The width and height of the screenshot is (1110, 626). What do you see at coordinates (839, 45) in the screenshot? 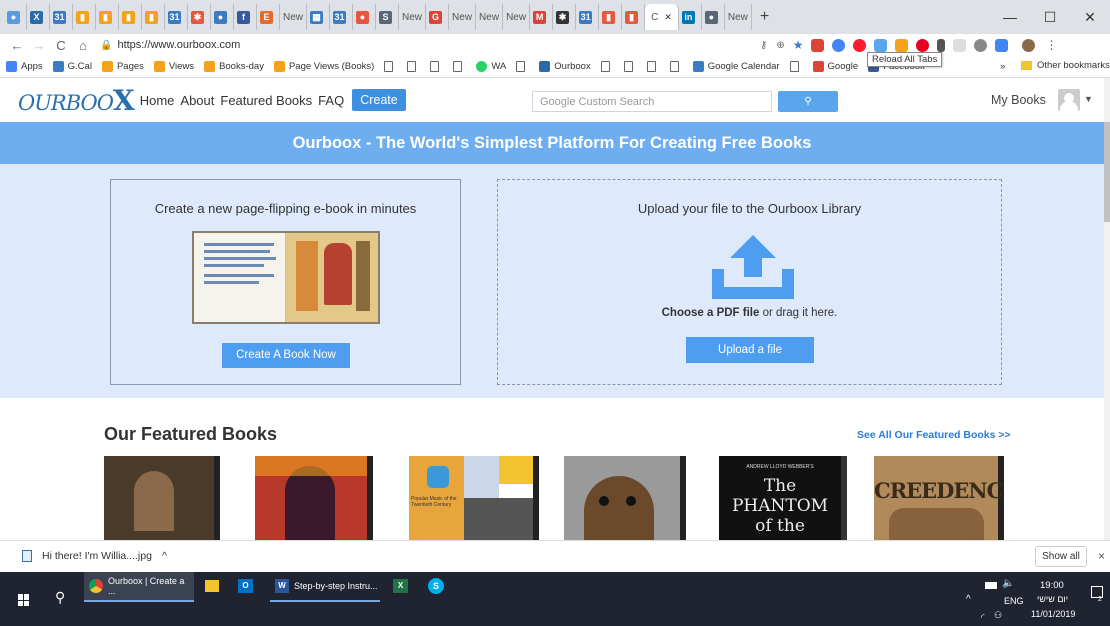
I see `blue-circle-extension-icon` at bounding box center [839, 45].